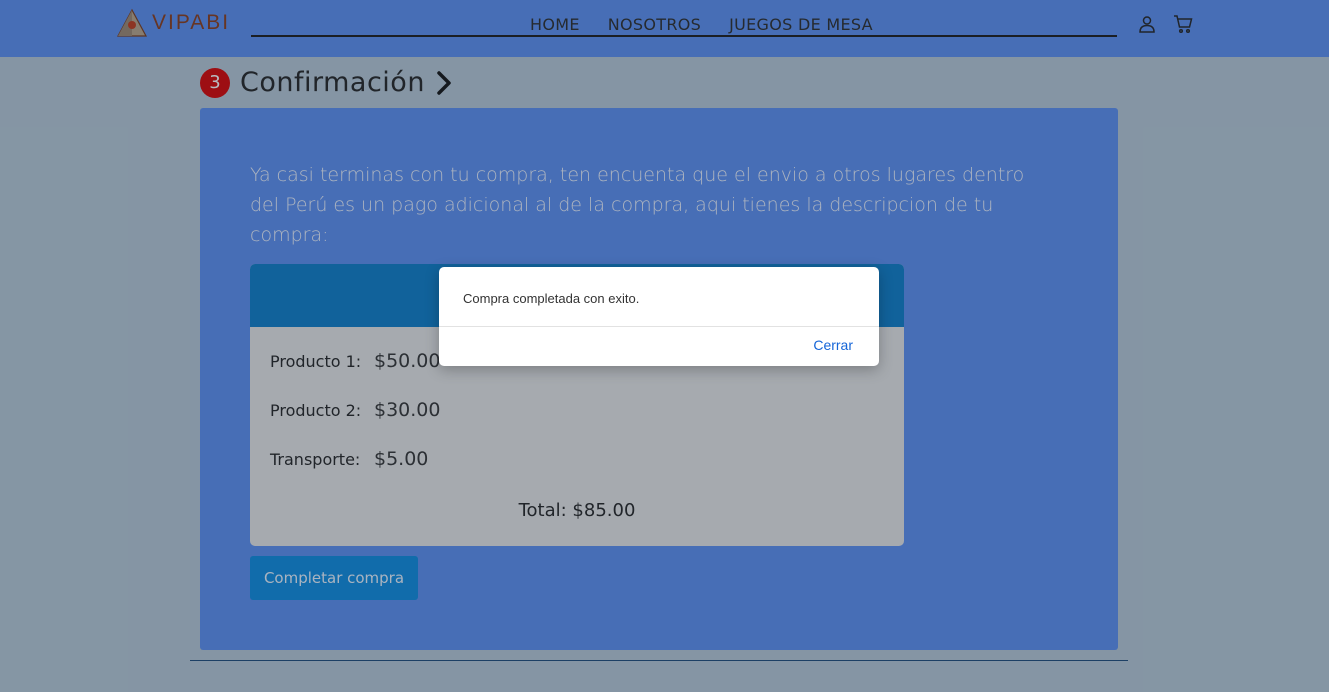  Describe the element at coordinates (659, 326) in the screenshot. I see `dialog-divider` at that location.